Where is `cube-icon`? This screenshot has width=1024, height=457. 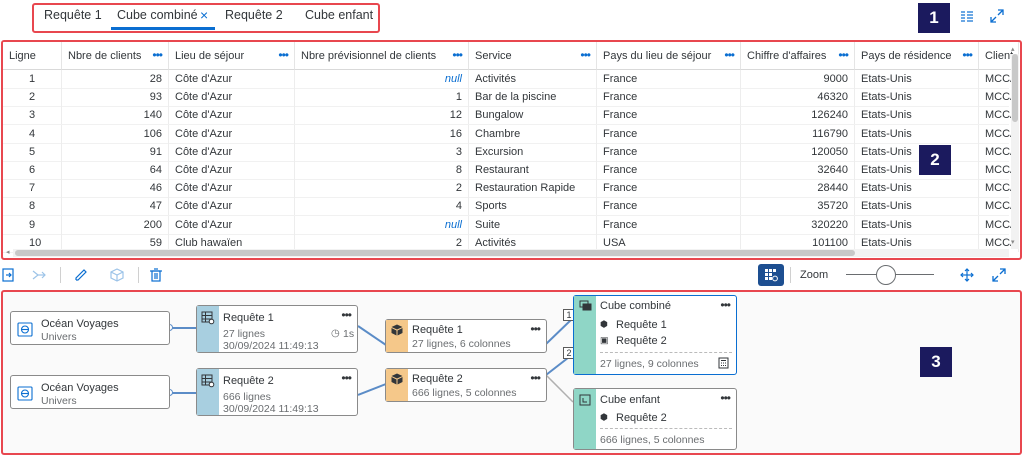
cube-icon is located at coordinates (397, 380).